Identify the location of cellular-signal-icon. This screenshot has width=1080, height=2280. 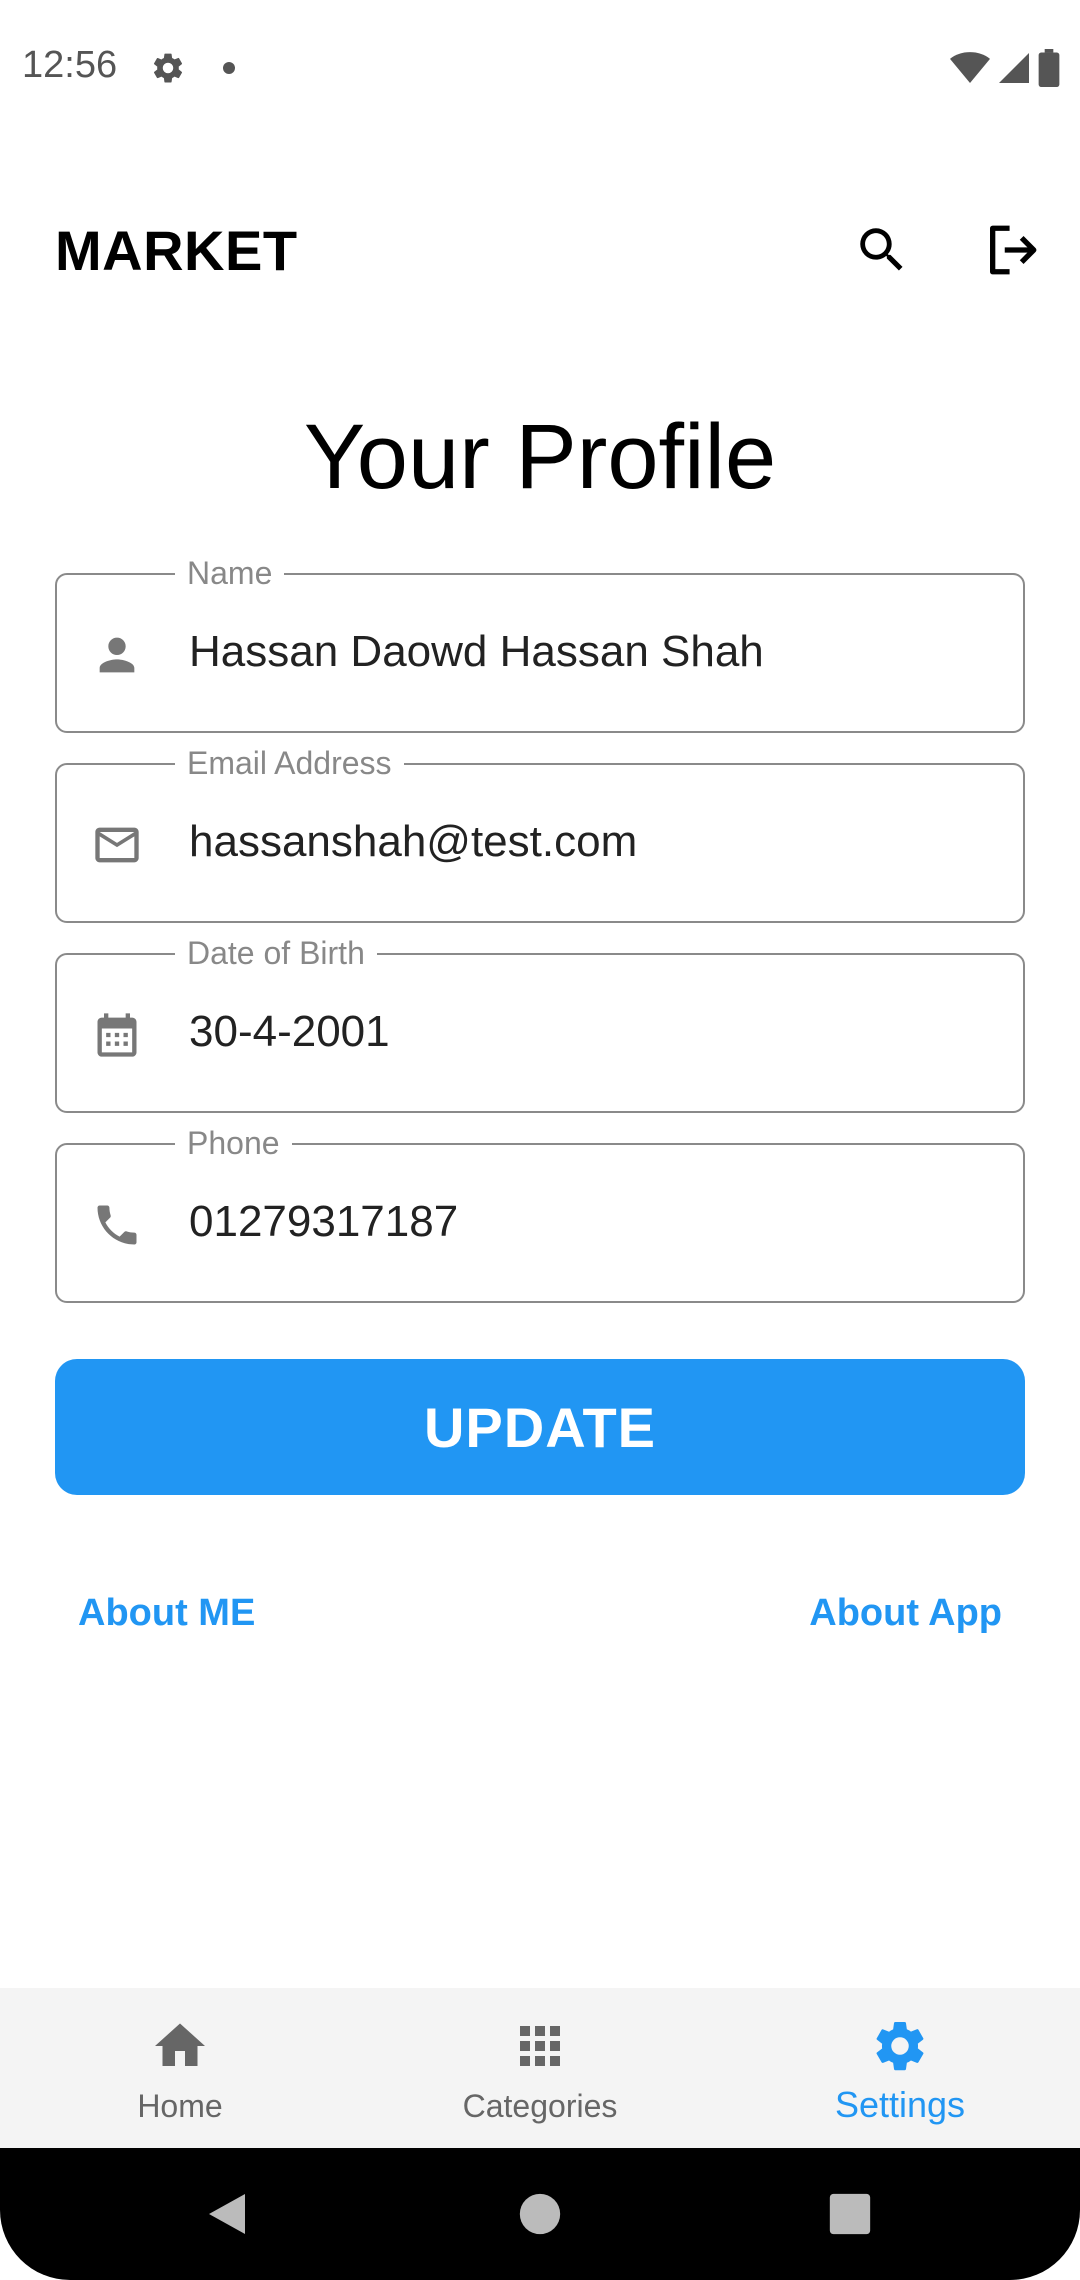
(1014, 68).